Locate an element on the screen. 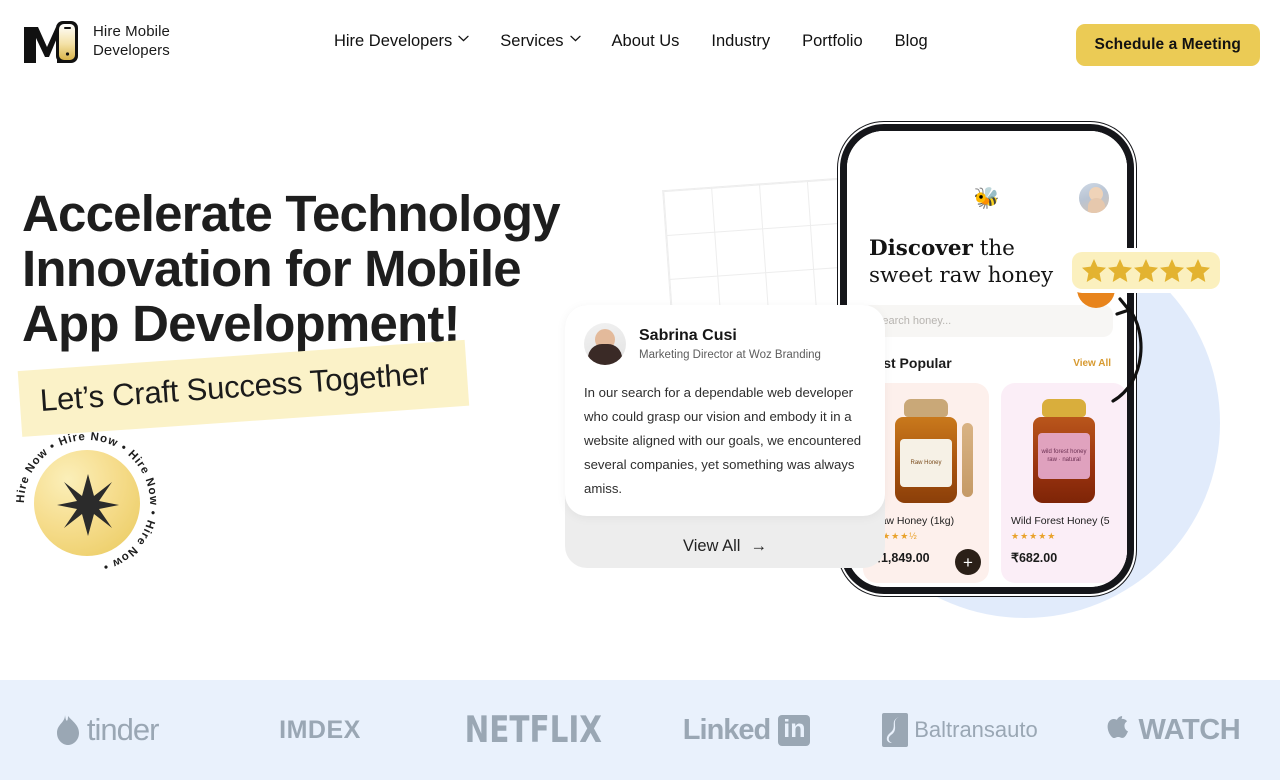  view-all-label: View All is located at coordinates (712, 546).